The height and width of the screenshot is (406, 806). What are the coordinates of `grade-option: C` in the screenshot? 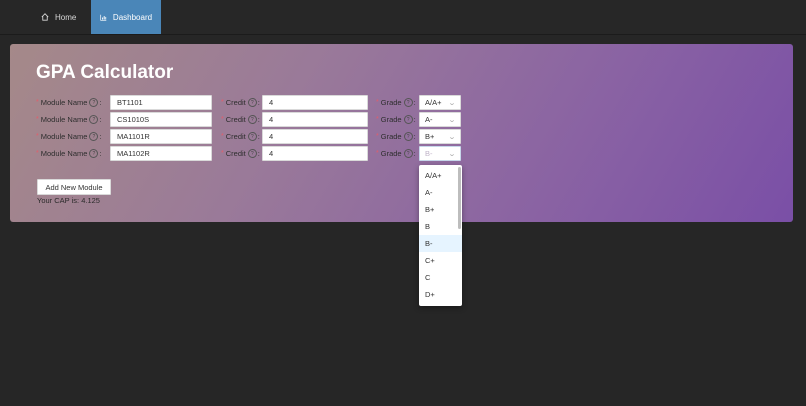 It's located at (440, 277).